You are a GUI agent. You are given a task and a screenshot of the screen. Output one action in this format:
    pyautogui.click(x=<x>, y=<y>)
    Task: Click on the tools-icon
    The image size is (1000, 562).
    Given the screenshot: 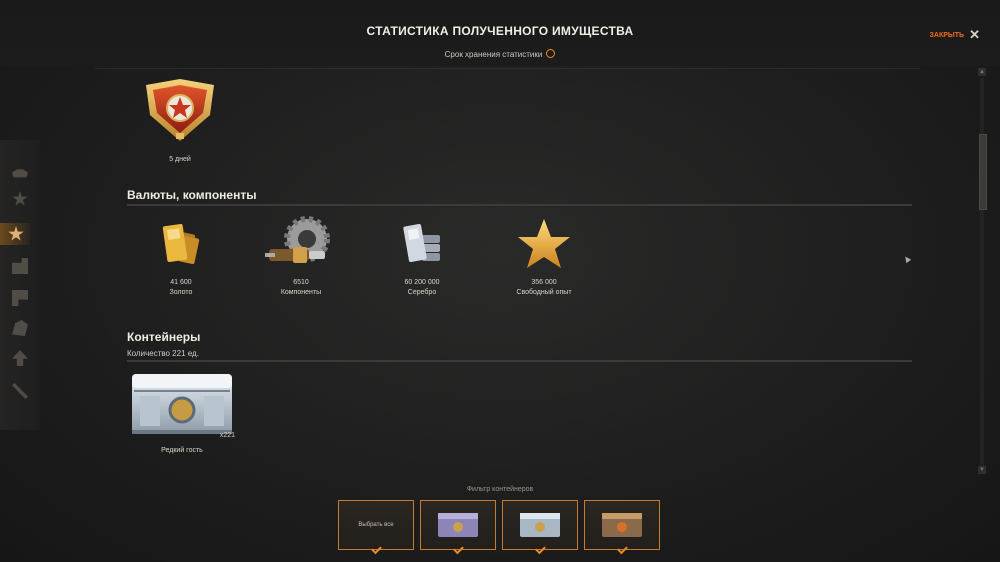 What is the action you would take?
    pyautogui.click(x=19, y=391)
    